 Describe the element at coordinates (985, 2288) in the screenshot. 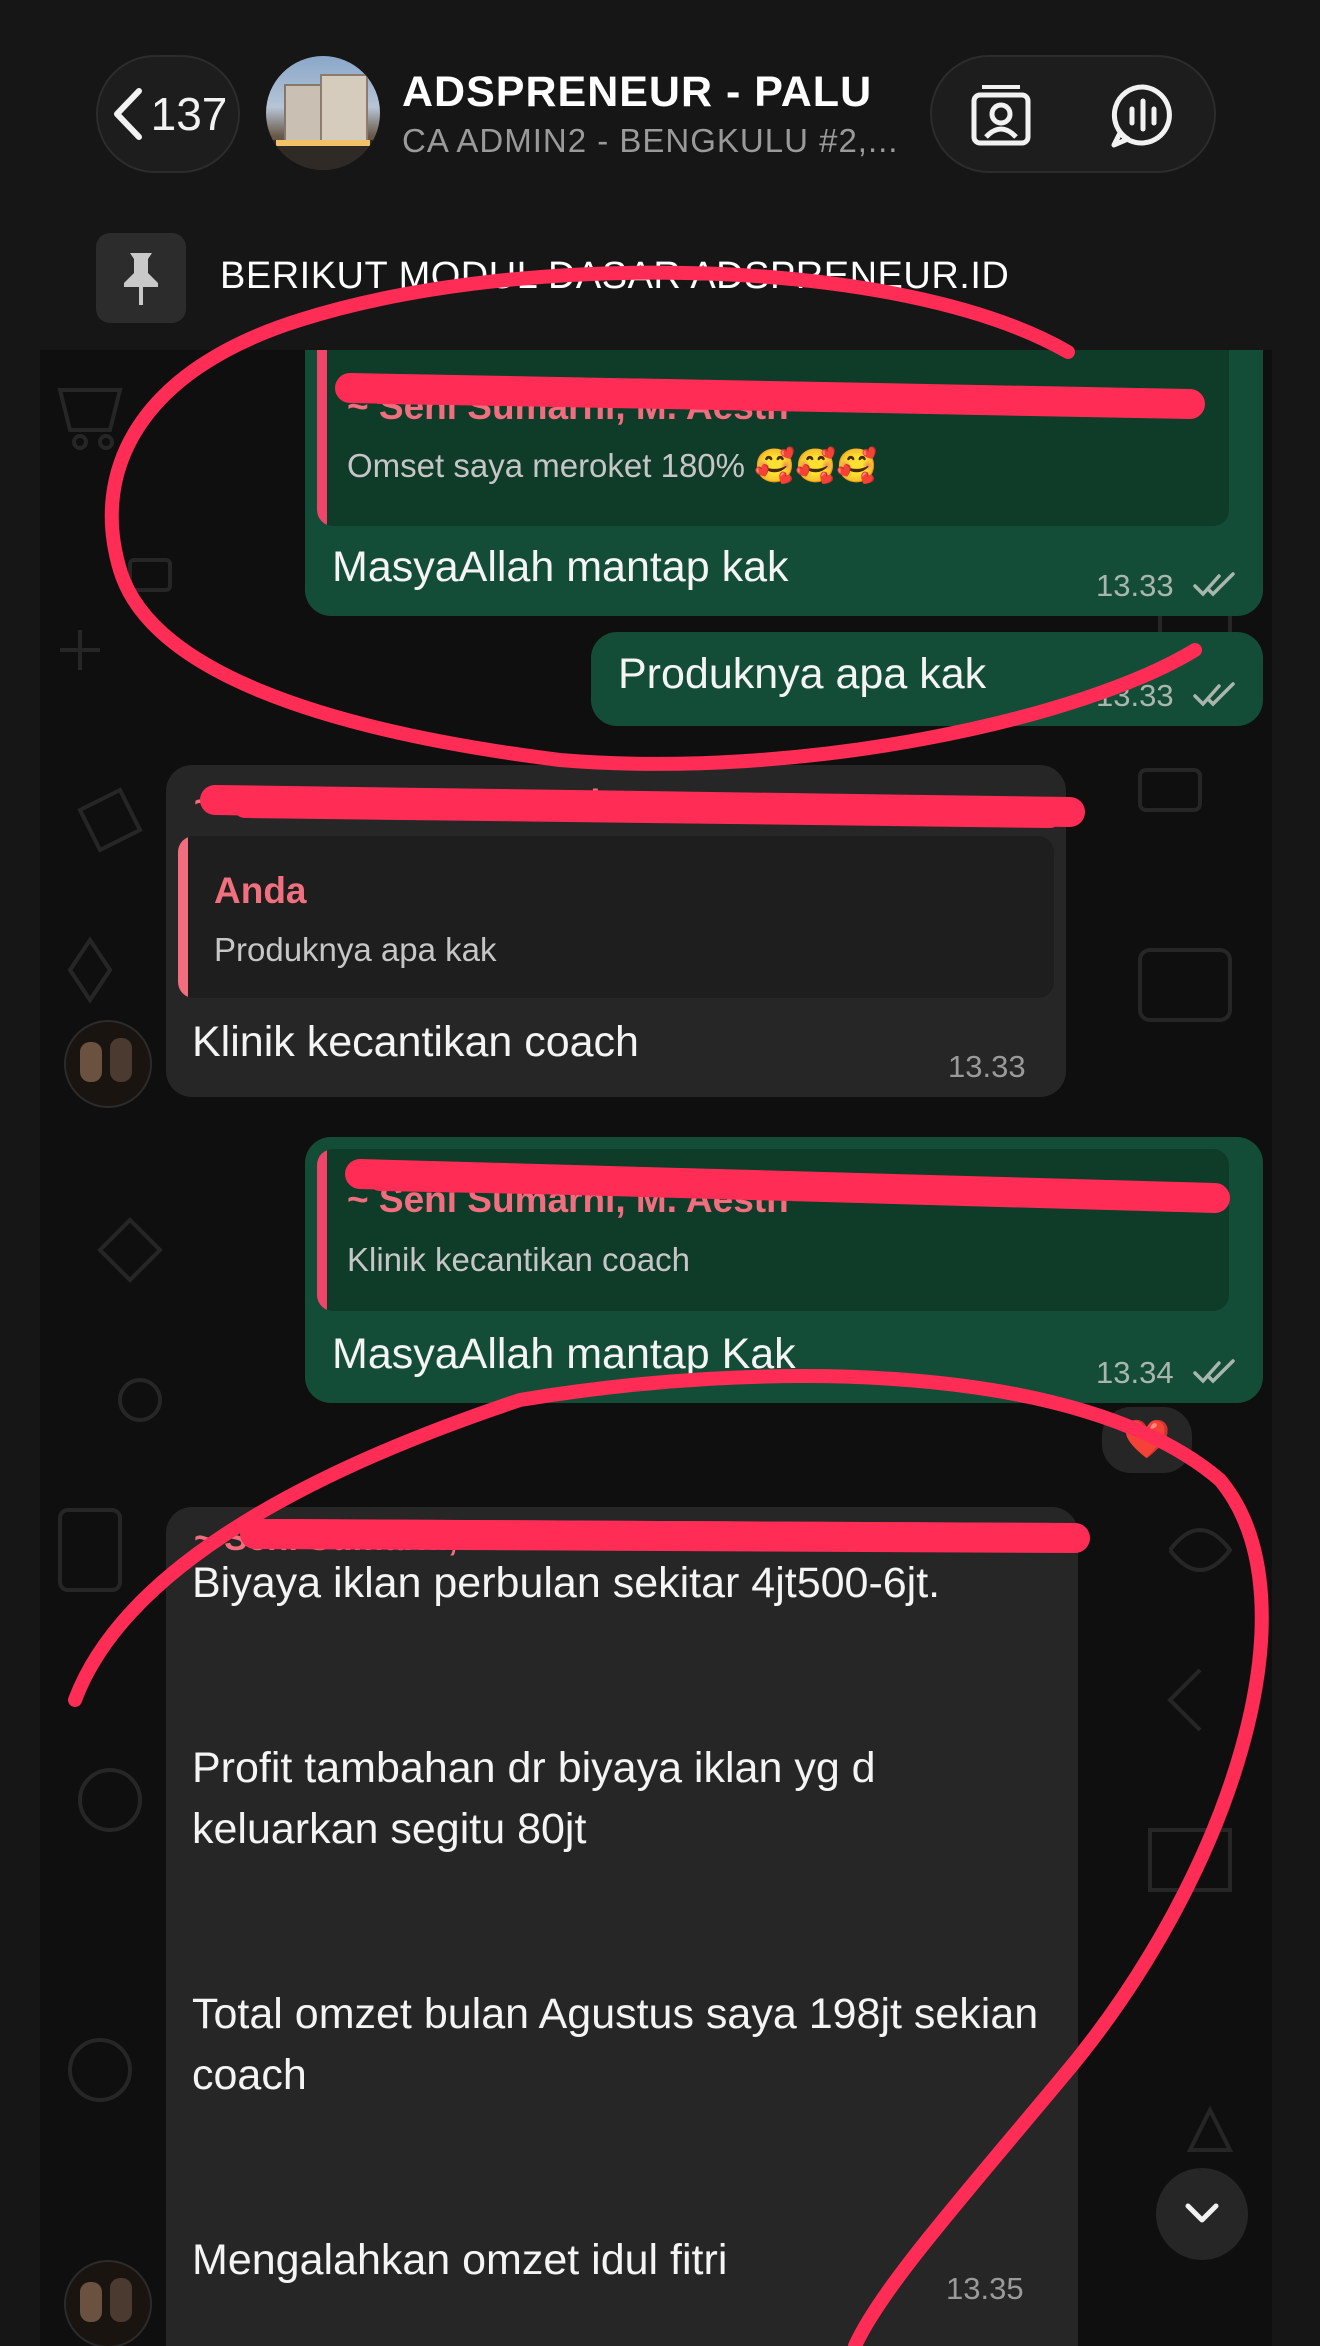

I see `message-time: 13.35` at that location.